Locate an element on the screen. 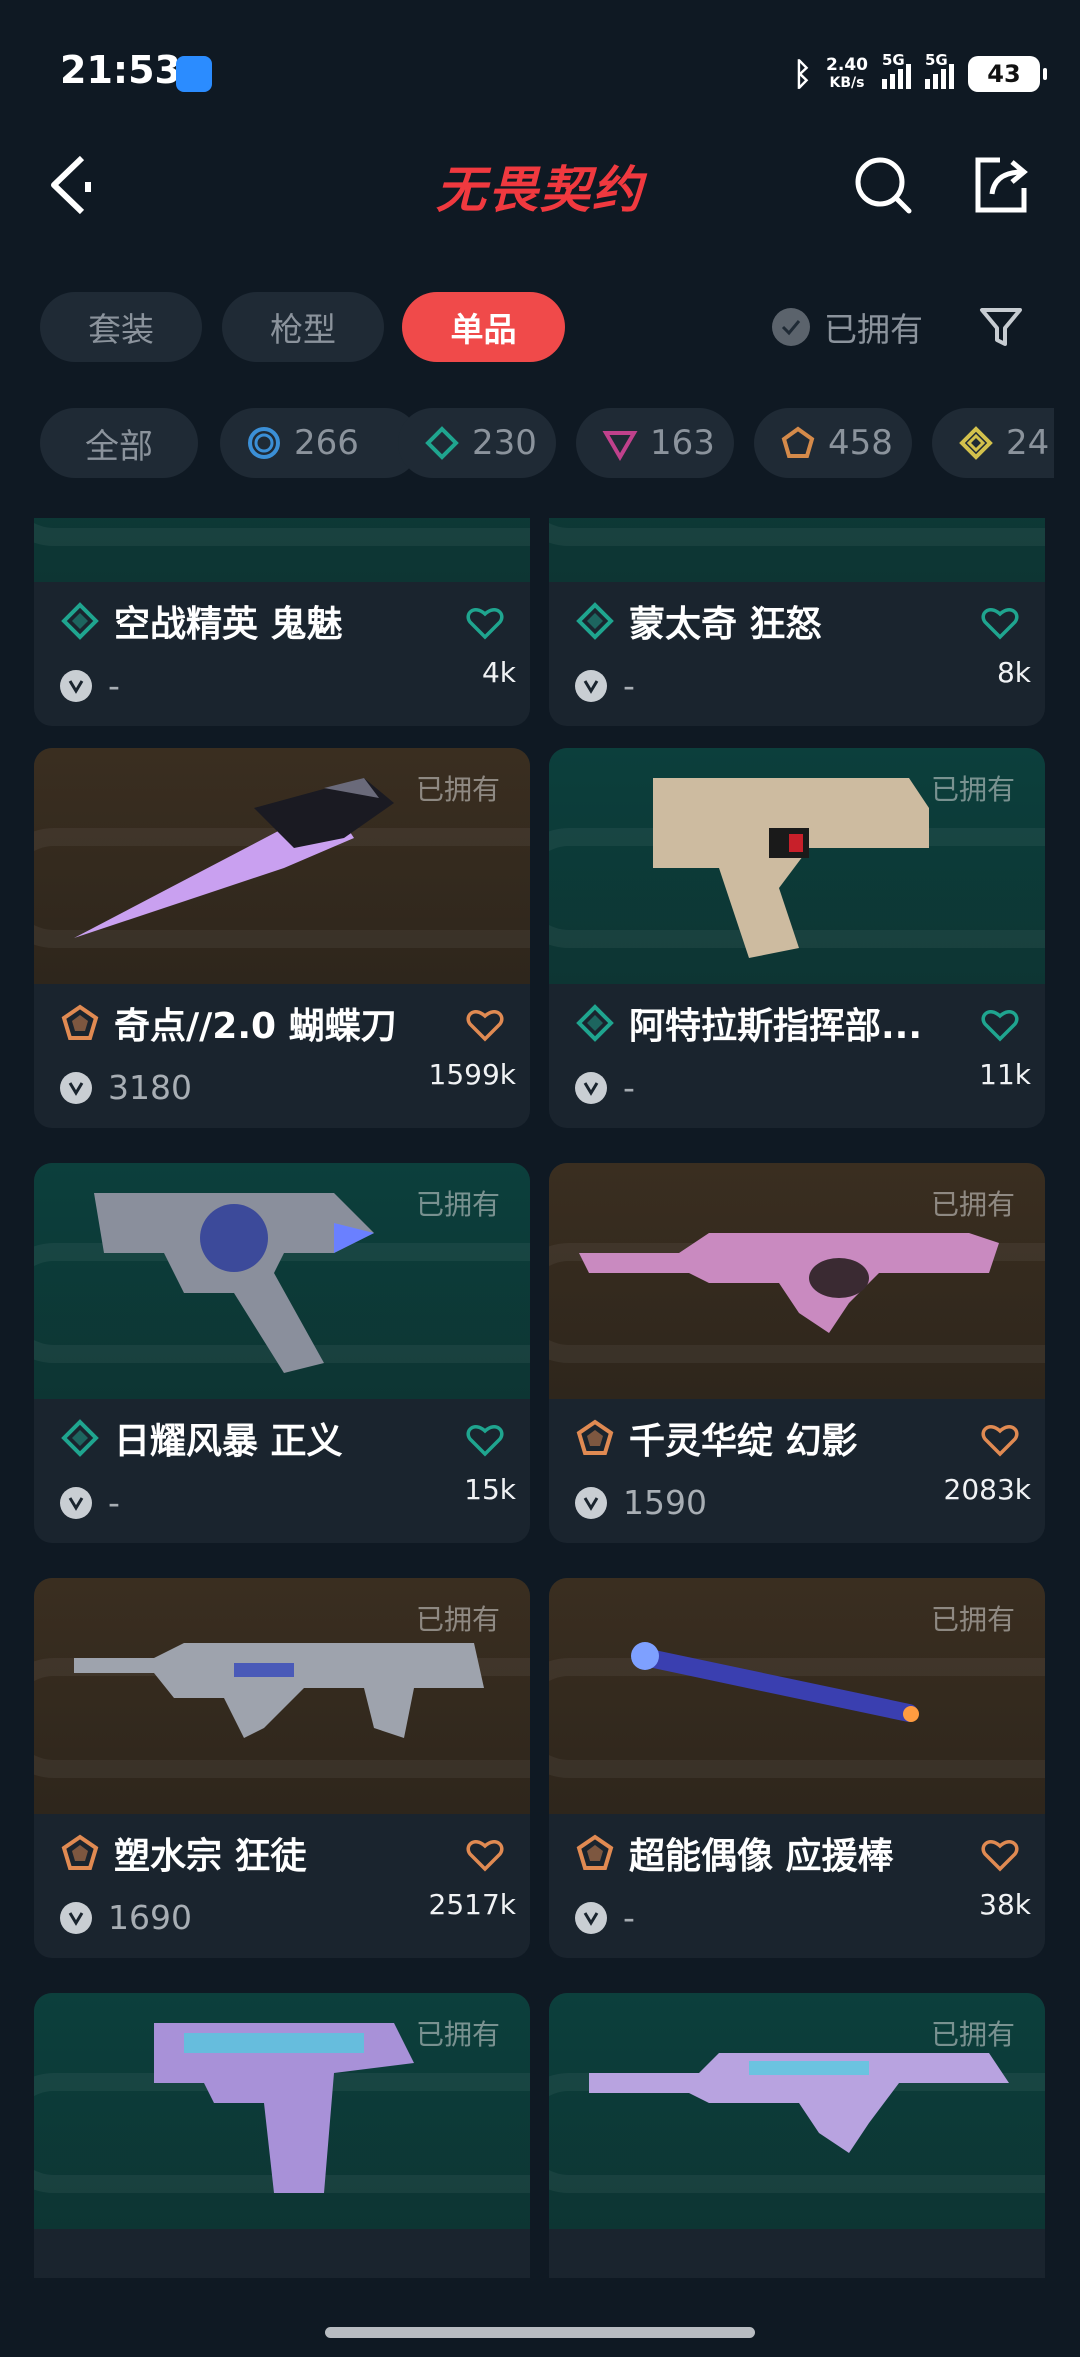 This screenshot has height=2357, width=1080. item-card: 已拥有 千灵华绽 幻影 1590 2083k is located at coordinates (797, 1353).